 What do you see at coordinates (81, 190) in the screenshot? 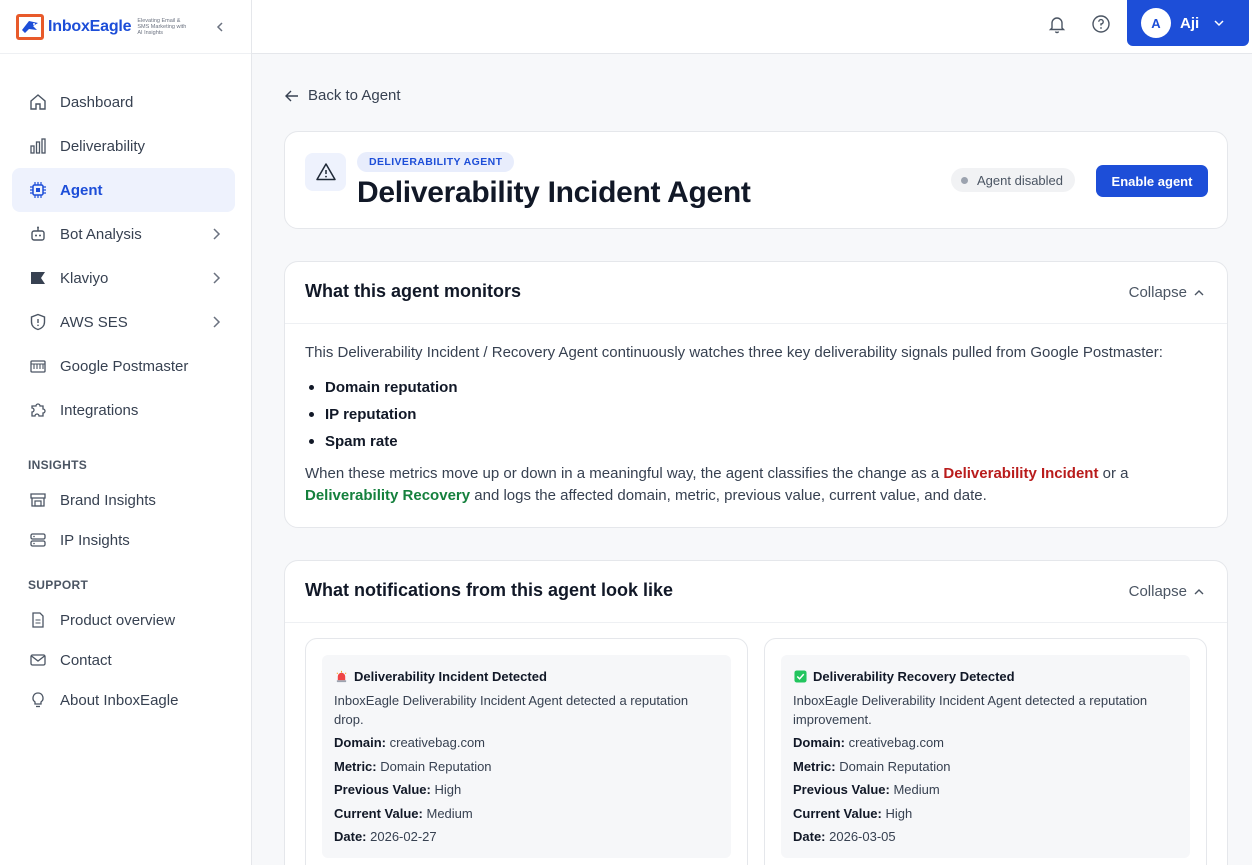
I see `sidebar-item-label: Agent` at bounding box center [81, 190].